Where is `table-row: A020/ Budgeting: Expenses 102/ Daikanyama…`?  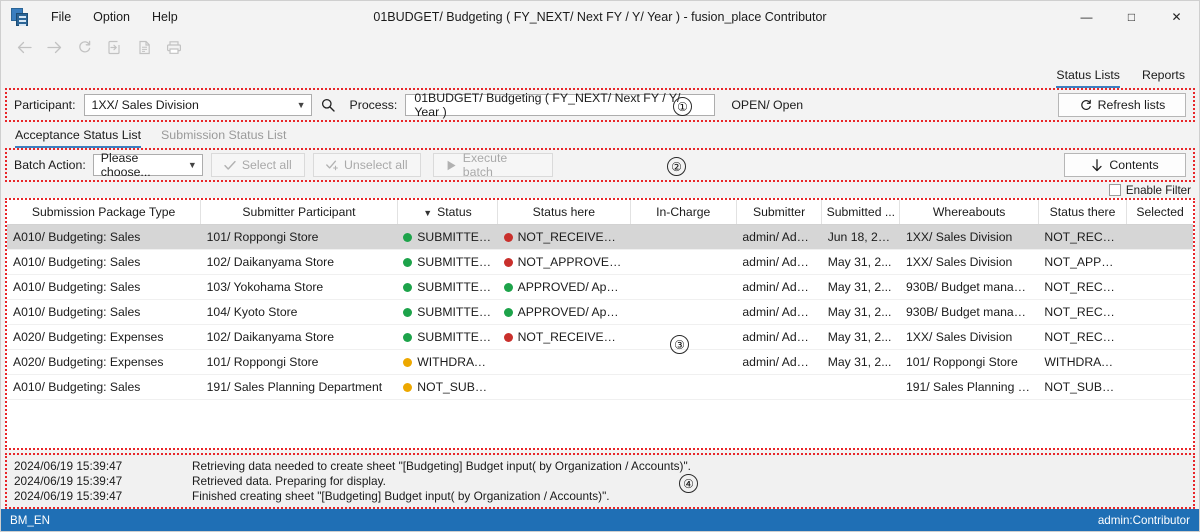 table-row: A020/ Budgeting: Expenses 102/ Daikanyama… is located at coordinates (600, 337).